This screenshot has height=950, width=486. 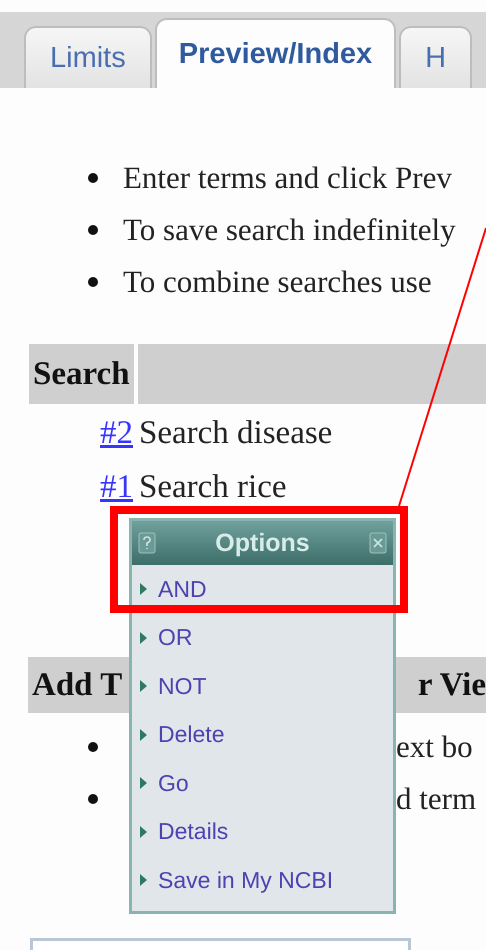 What do you see at coordinates (147, 543) in the screenshot?
I see `help-icon` at bounding box center [147, 543].